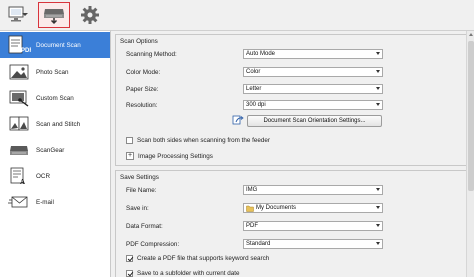 The height and width of the screenshot is (277, 474). I want to click on sidebar-item-label: Photo Scan, so click(52, 72).